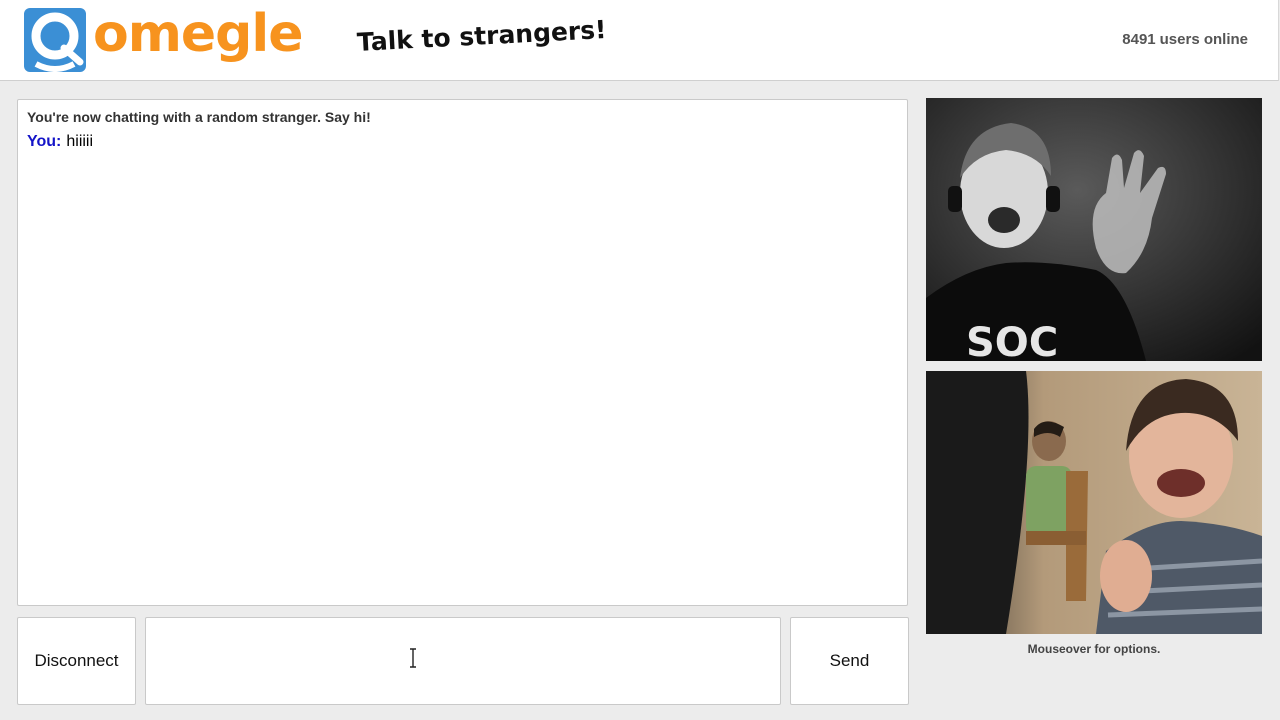 The image size is (1280, 720). I want to click on your-video, so click(1094, 502).